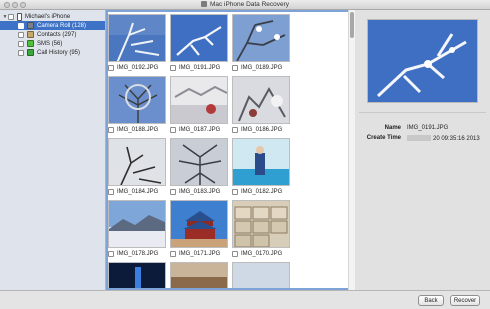  What do you see at coordinates (422, 112) in the screenshot?
I see `divider` at bounding box center [422, 112].